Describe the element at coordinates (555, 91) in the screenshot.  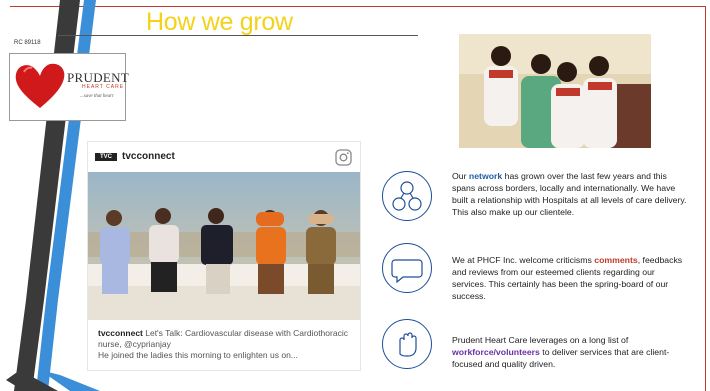
I see `staff-group-photo` at that location.